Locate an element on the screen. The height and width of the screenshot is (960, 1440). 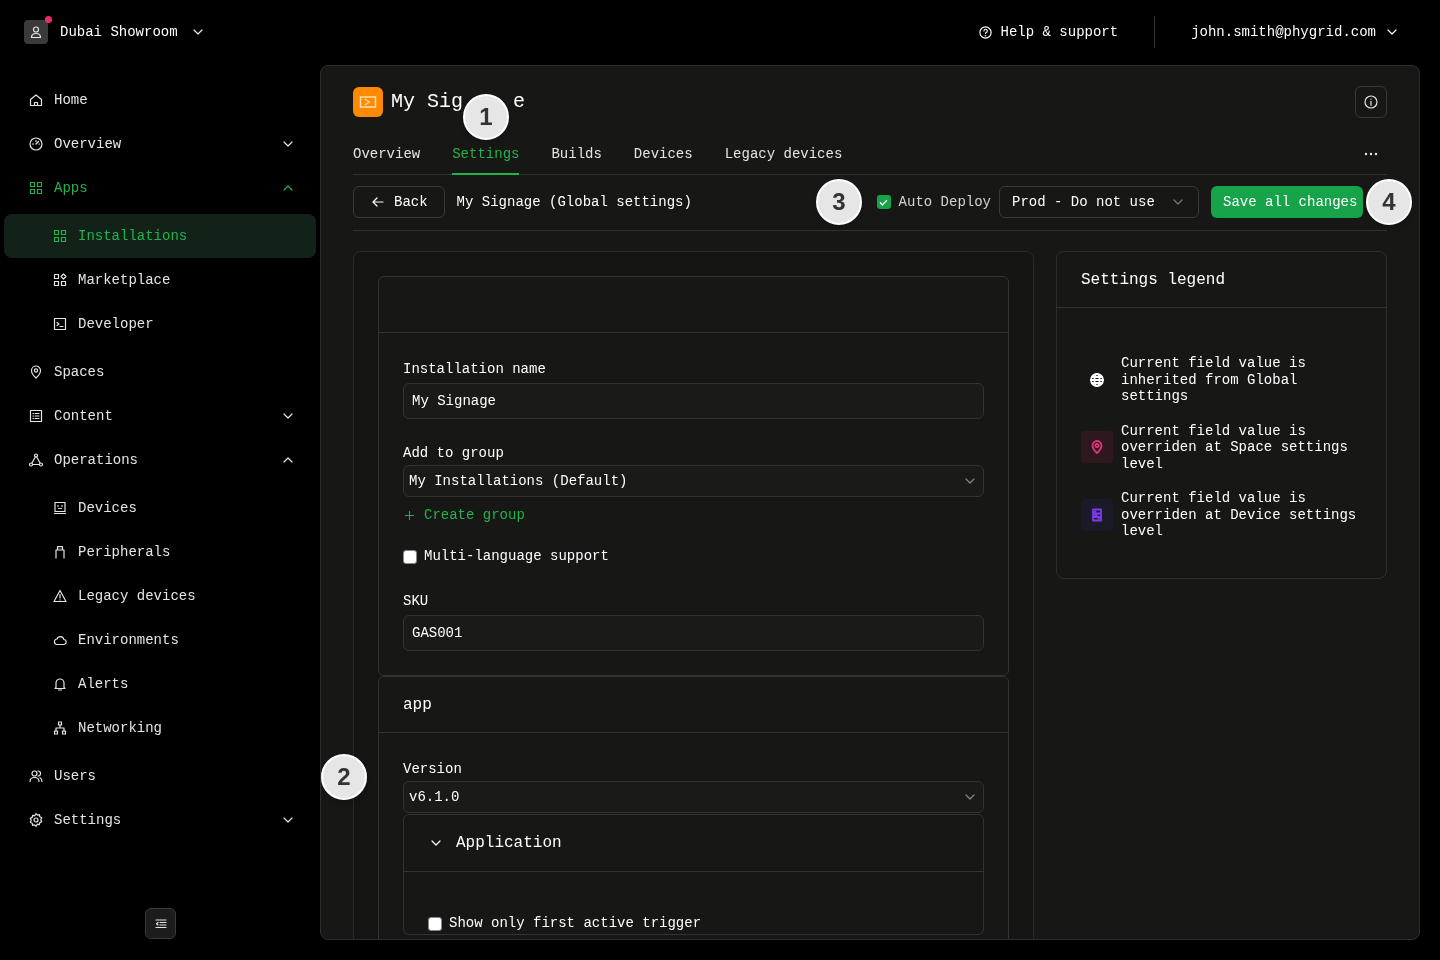
tab: Settings is located at coordinates (486, 159).